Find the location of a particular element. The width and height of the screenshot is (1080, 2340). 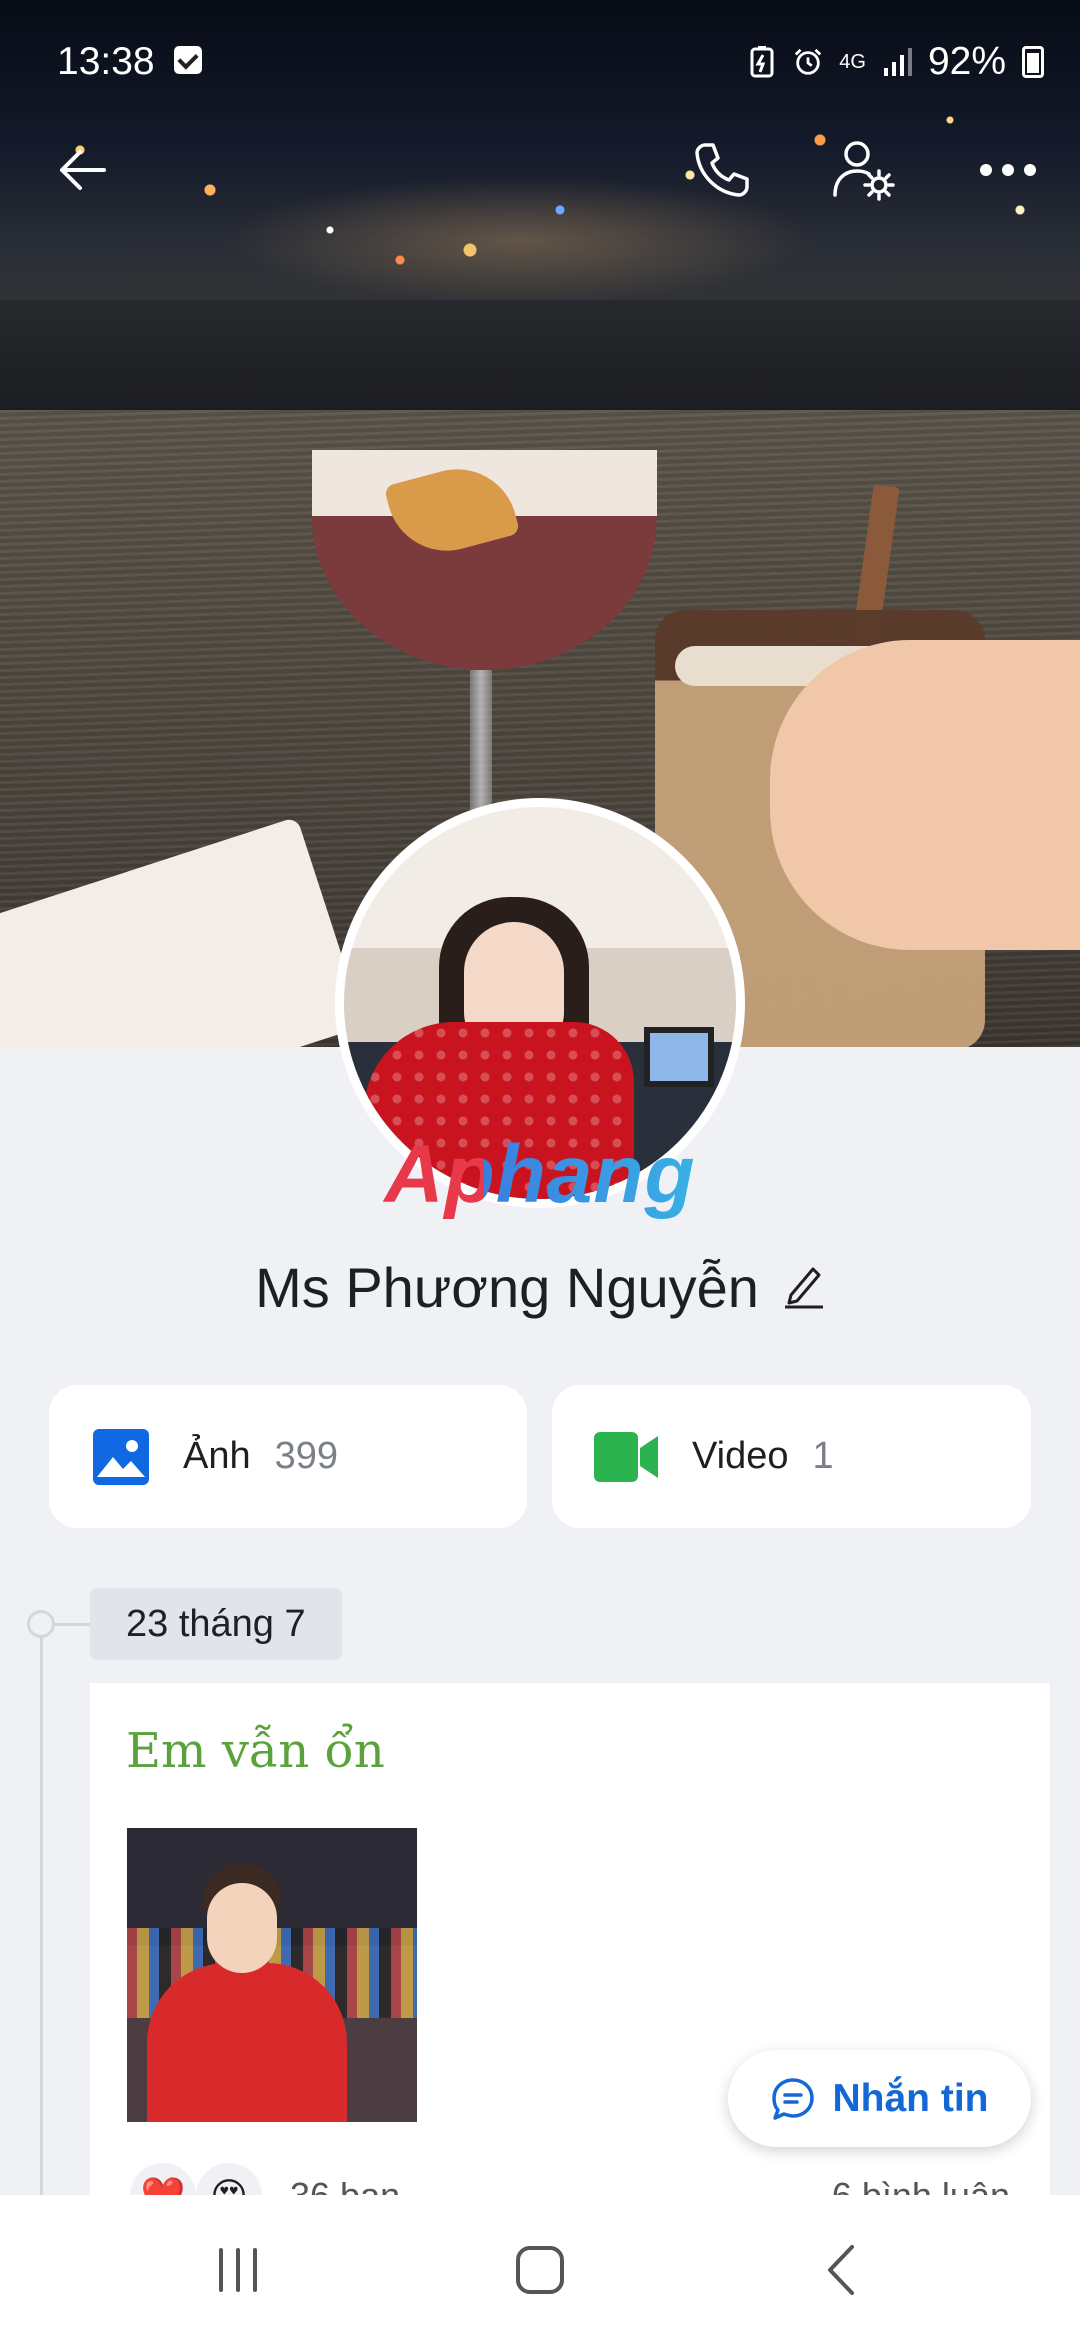

profile-settings-icon is located at coordinates (864, 171).